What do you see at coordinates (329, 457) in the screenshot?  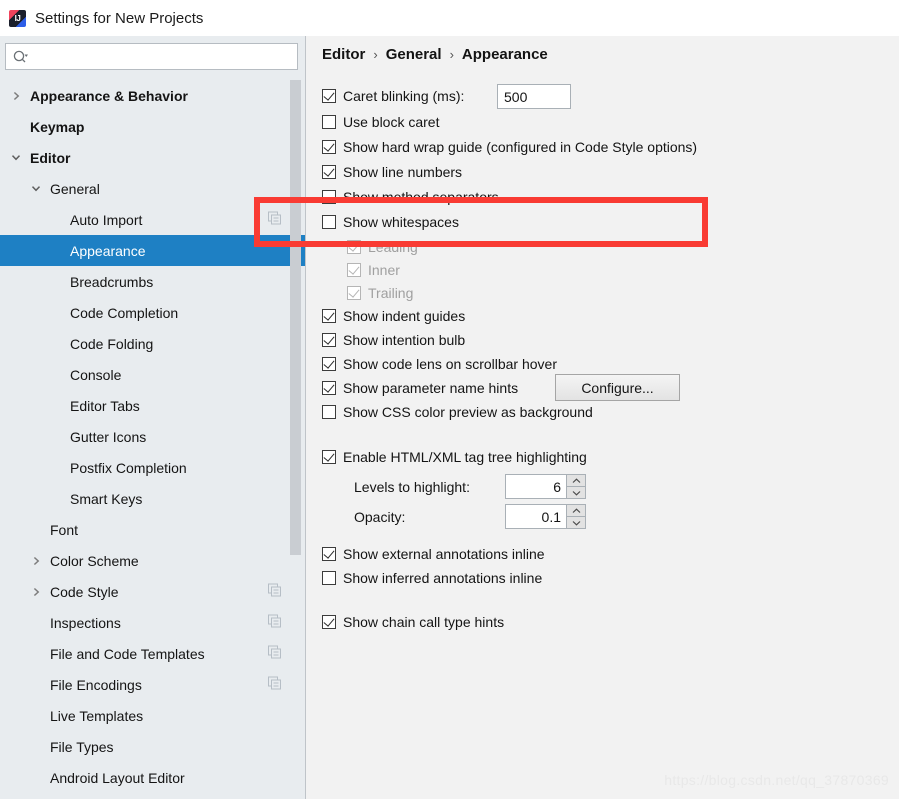 I see `checkbox-enable-tag-tree-highlighting` at bounding box center [329, 457].